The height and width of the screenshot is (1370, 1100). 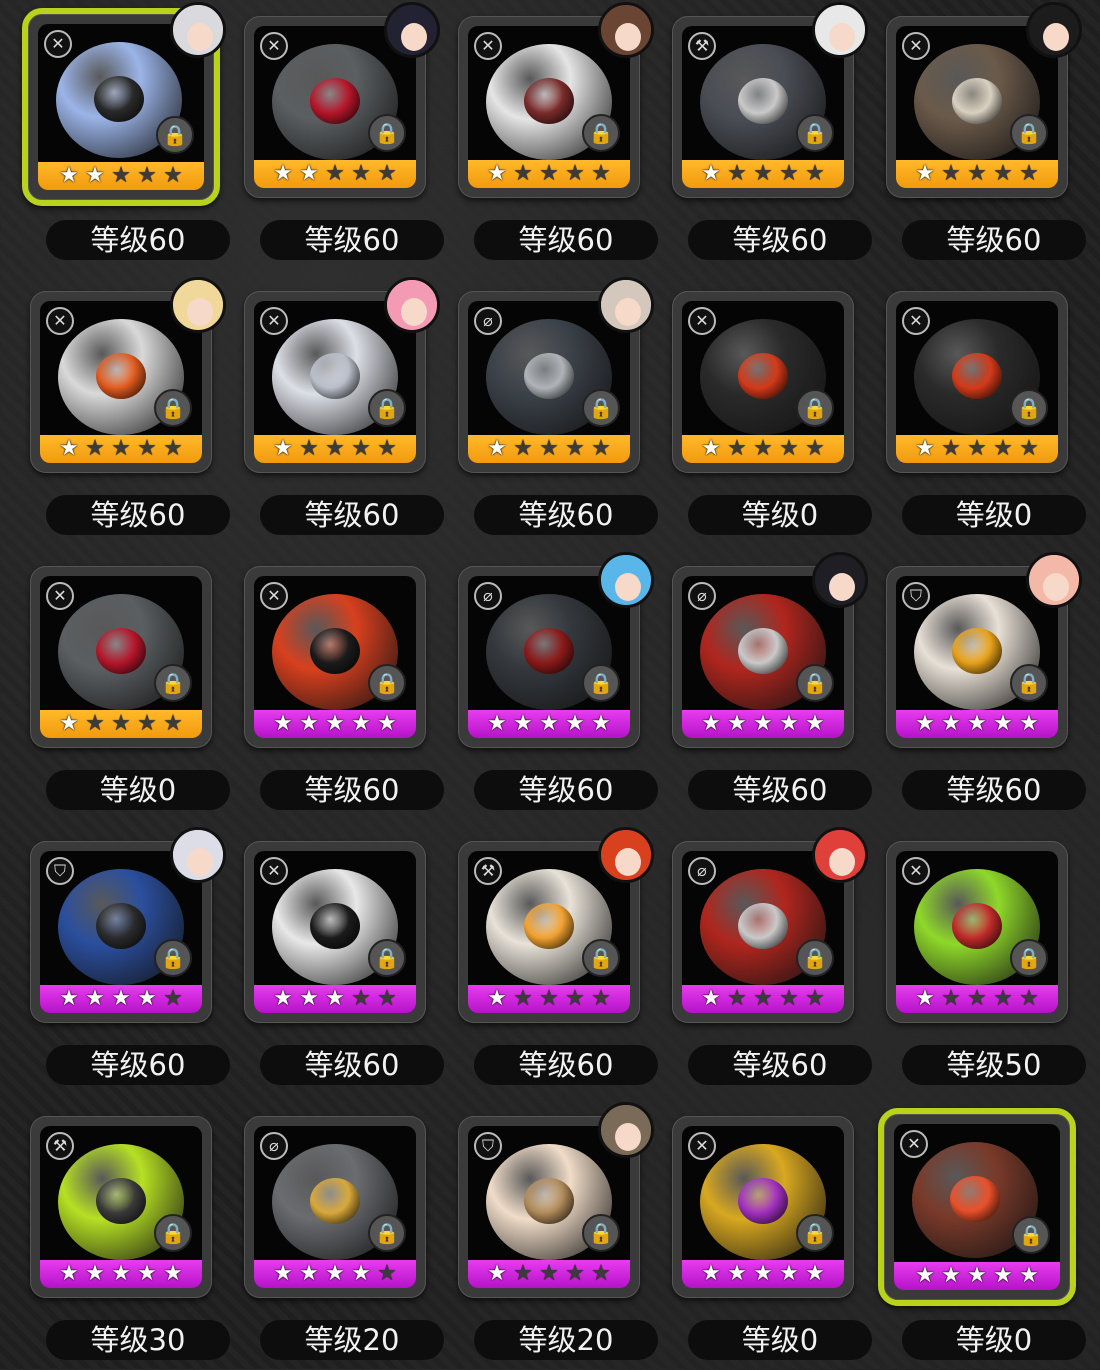 What do you see at coordinates (335, 1207) in the screenshot?
I see `vehicle-card: ⌀ 🔒 ★ ★ ★ ★ ★` at bounding box center [335, 1207].